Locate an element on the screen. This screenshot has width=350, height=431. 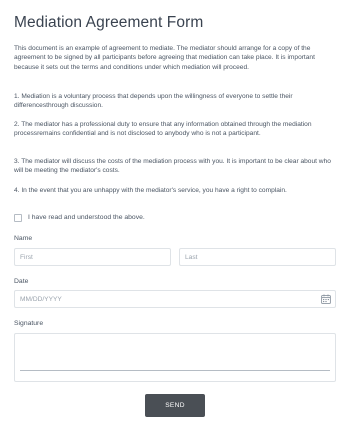
signature-label: Signature is located at coordinates (29, 323).